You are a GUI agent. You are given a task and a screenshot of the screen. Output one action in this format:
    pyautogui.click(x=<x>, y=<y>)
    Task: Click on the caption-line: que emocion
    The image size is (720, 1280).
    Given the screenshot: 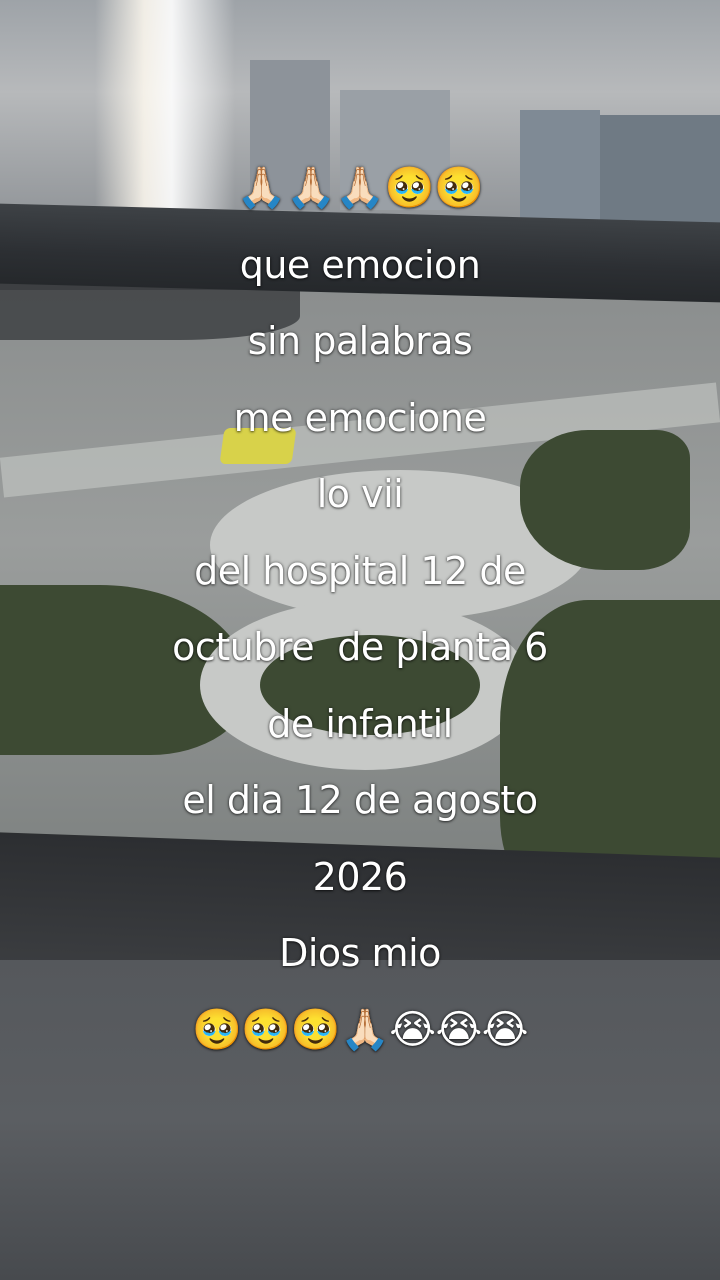 What is the action you would take?
    pyautogui.click(x=360, y=264)
    